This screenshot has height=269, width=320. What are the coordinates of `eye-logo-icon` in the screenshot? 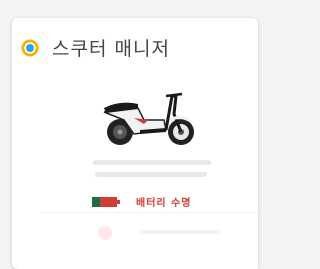 It's located at (30, 47).